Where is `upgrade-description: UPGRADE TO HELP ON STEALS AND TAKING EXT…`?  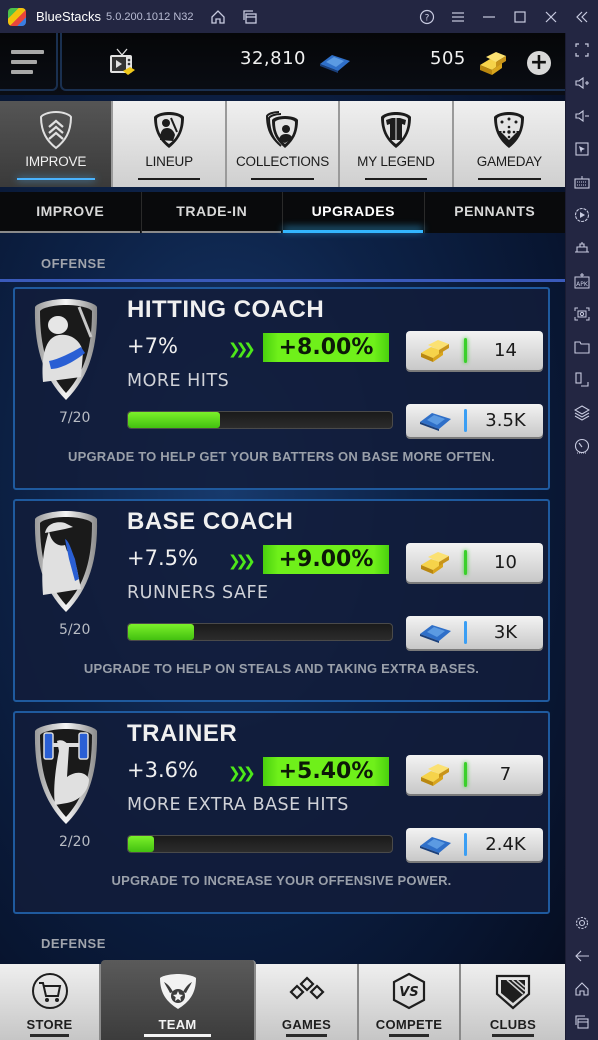 upgrade-description: UPGRADE TO HELP ON STEALS AND TAKING EXT… is located at coordinates (281, 668).